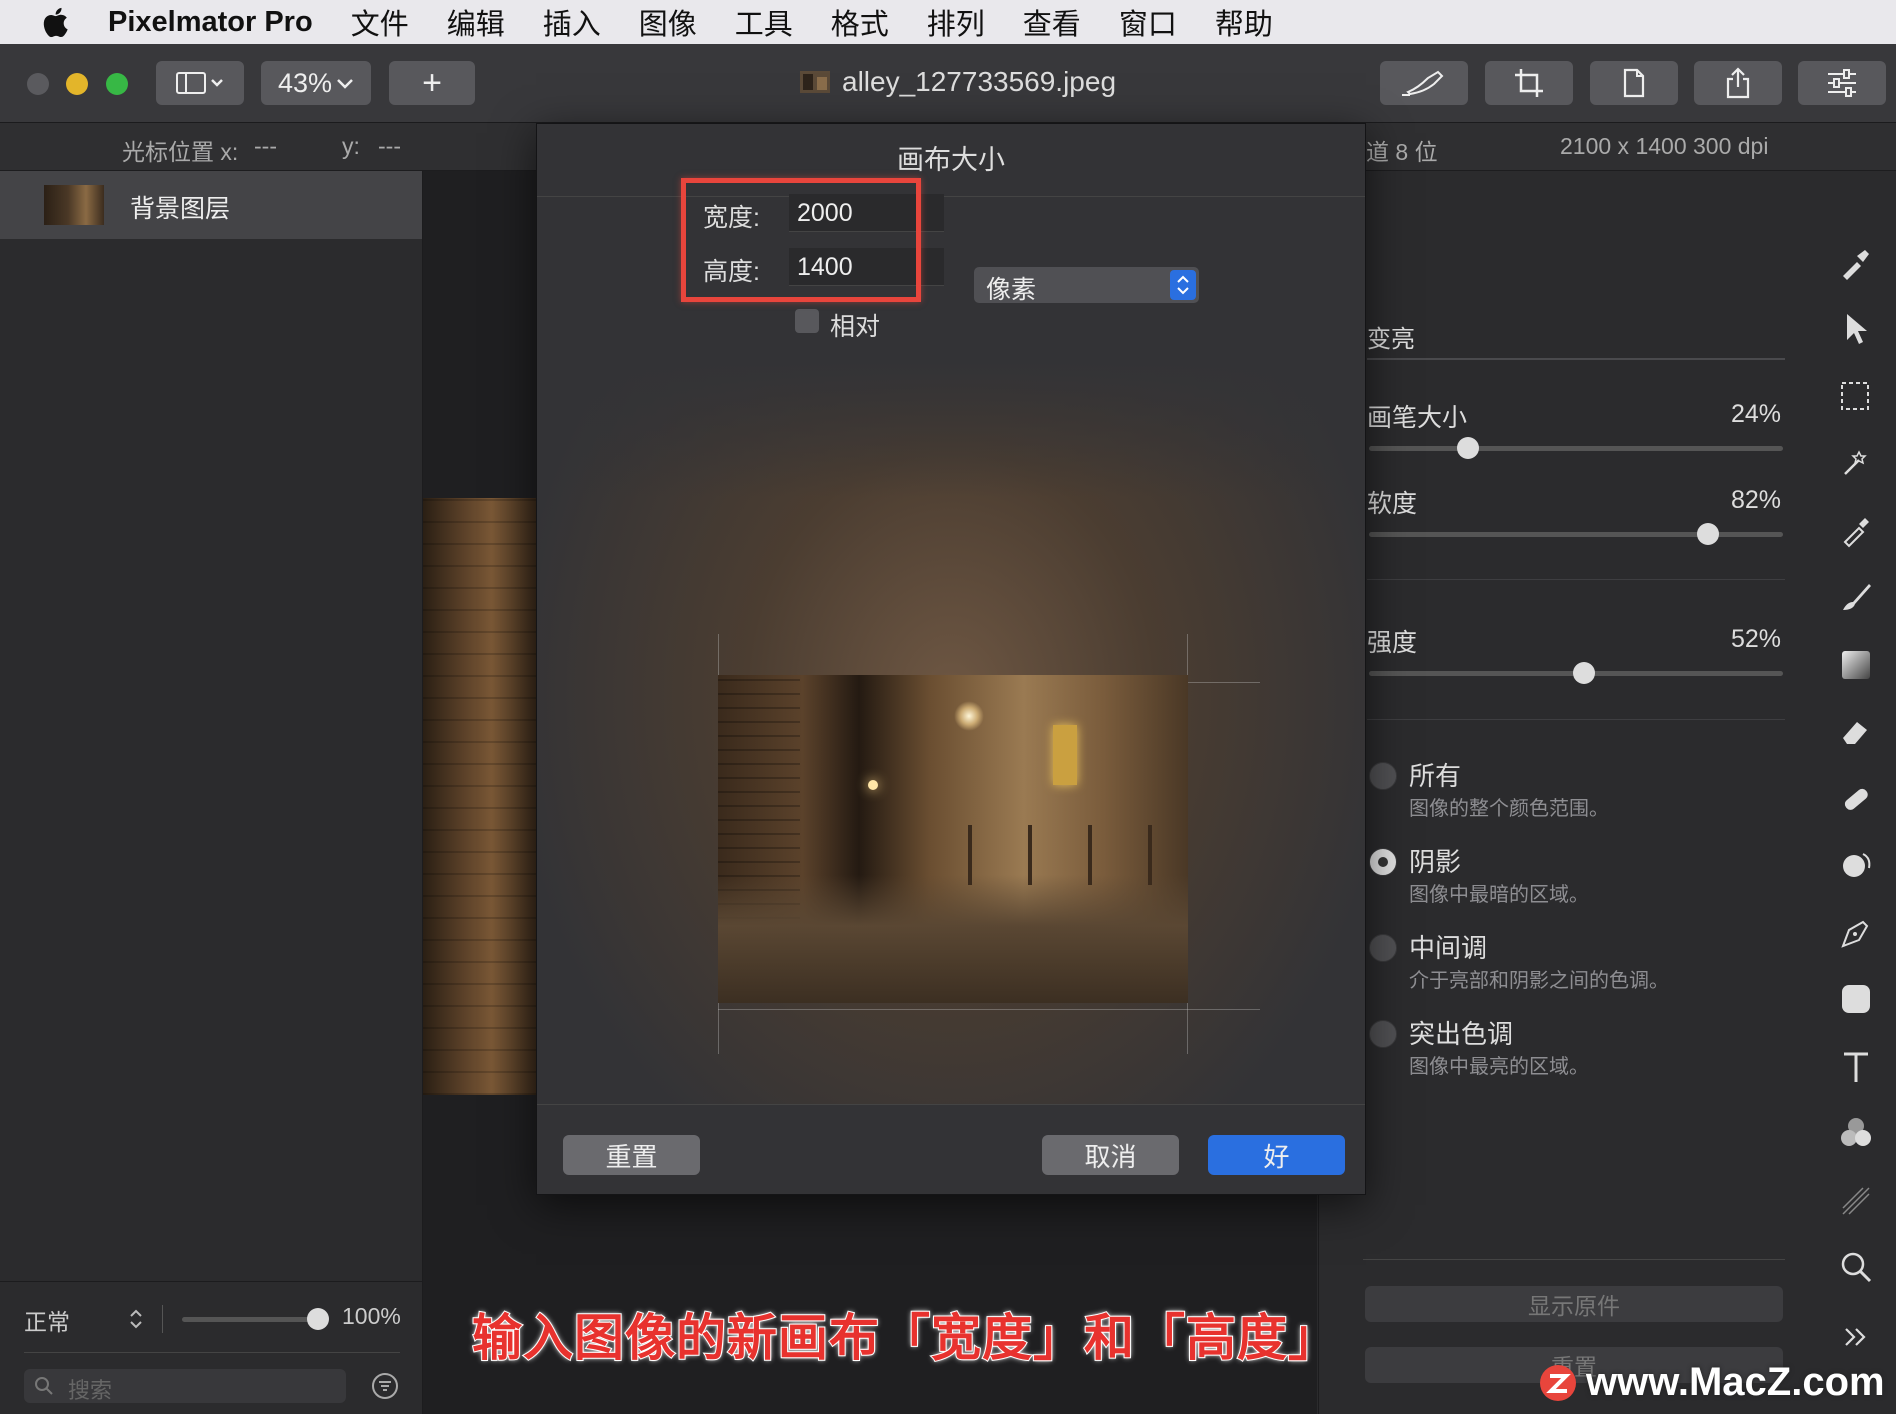 The height and width of the screenshot is (1414, 1896). I want to click on repair-tool, so click(1856, 263).